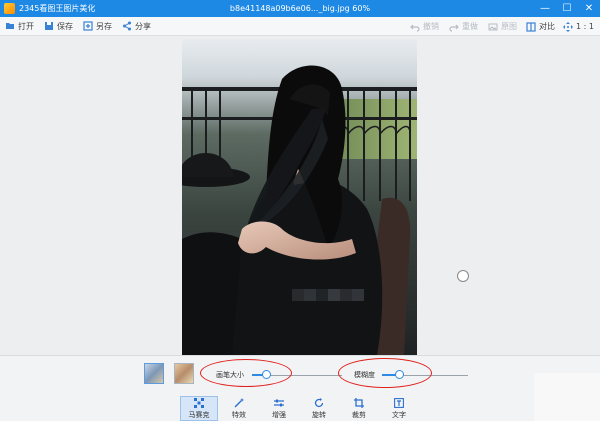 This screenshot has width=600, height=421. What do you see at coordinates (585, 26) in the screenshot?
I see `ratio-label: 1` at bounding box center [585, 26].